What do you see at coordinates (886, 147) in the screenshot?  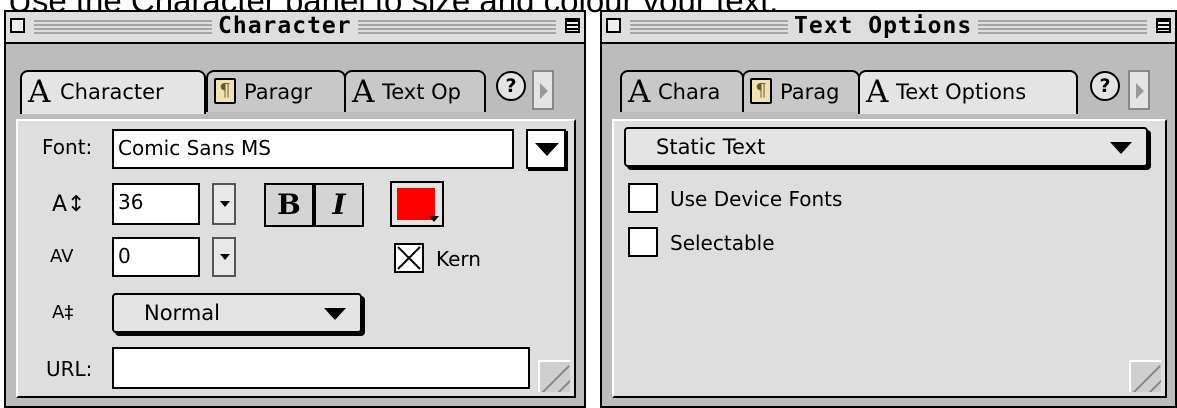 I see `text-type-popup: Static Text` at bounding box center [886, 147].